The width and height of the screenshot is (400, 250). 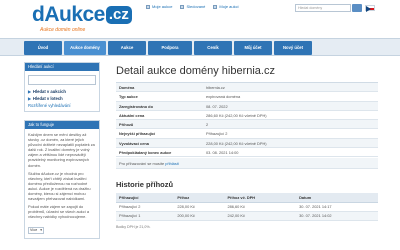 What do you see at coordinates (337, 198) in the screenshot?
I see `column-header: Datum` at bounding box center [337, 198].